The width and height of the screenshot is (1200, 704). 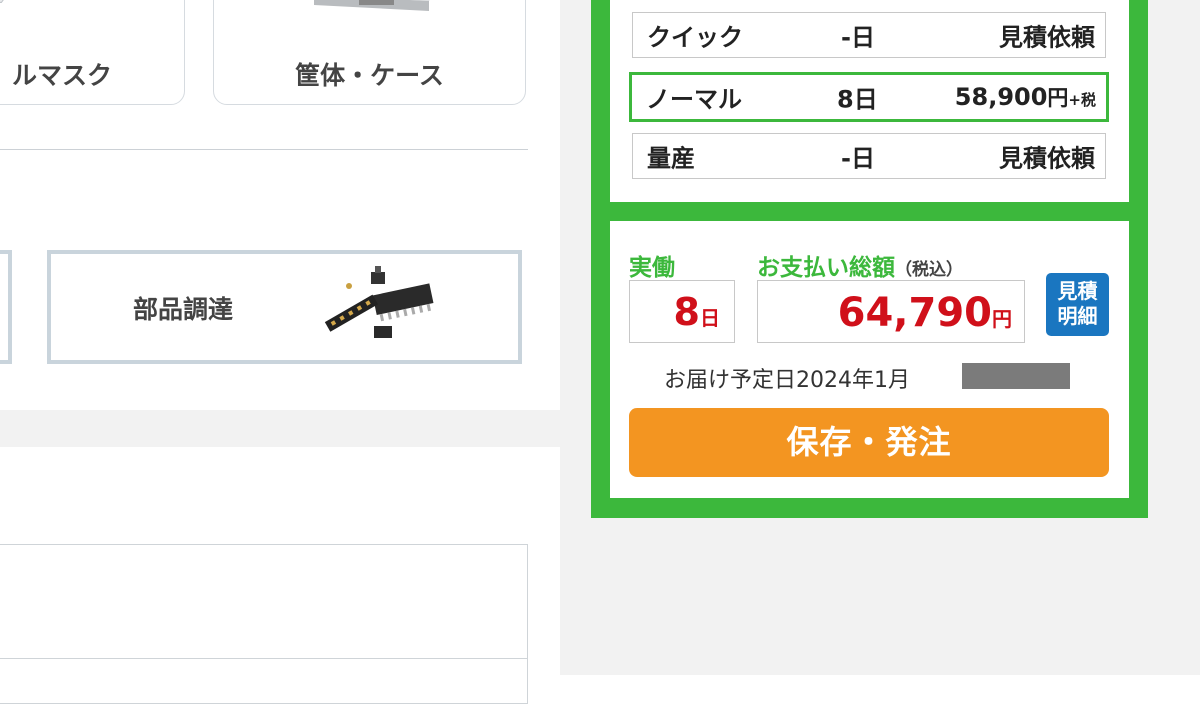 What do you see at coordinates (787, 380) in the screenshot?
I see `delivery-date-text: お届け予定日2024年1月` at bounding box center [787, 380].